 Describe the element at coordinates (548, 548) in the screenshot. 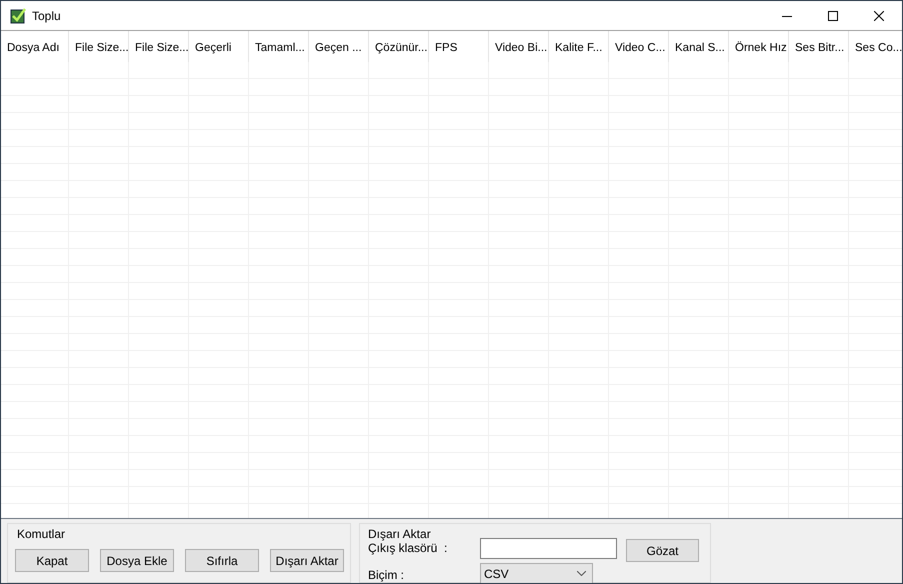

I see `output-folder-field` at that location.